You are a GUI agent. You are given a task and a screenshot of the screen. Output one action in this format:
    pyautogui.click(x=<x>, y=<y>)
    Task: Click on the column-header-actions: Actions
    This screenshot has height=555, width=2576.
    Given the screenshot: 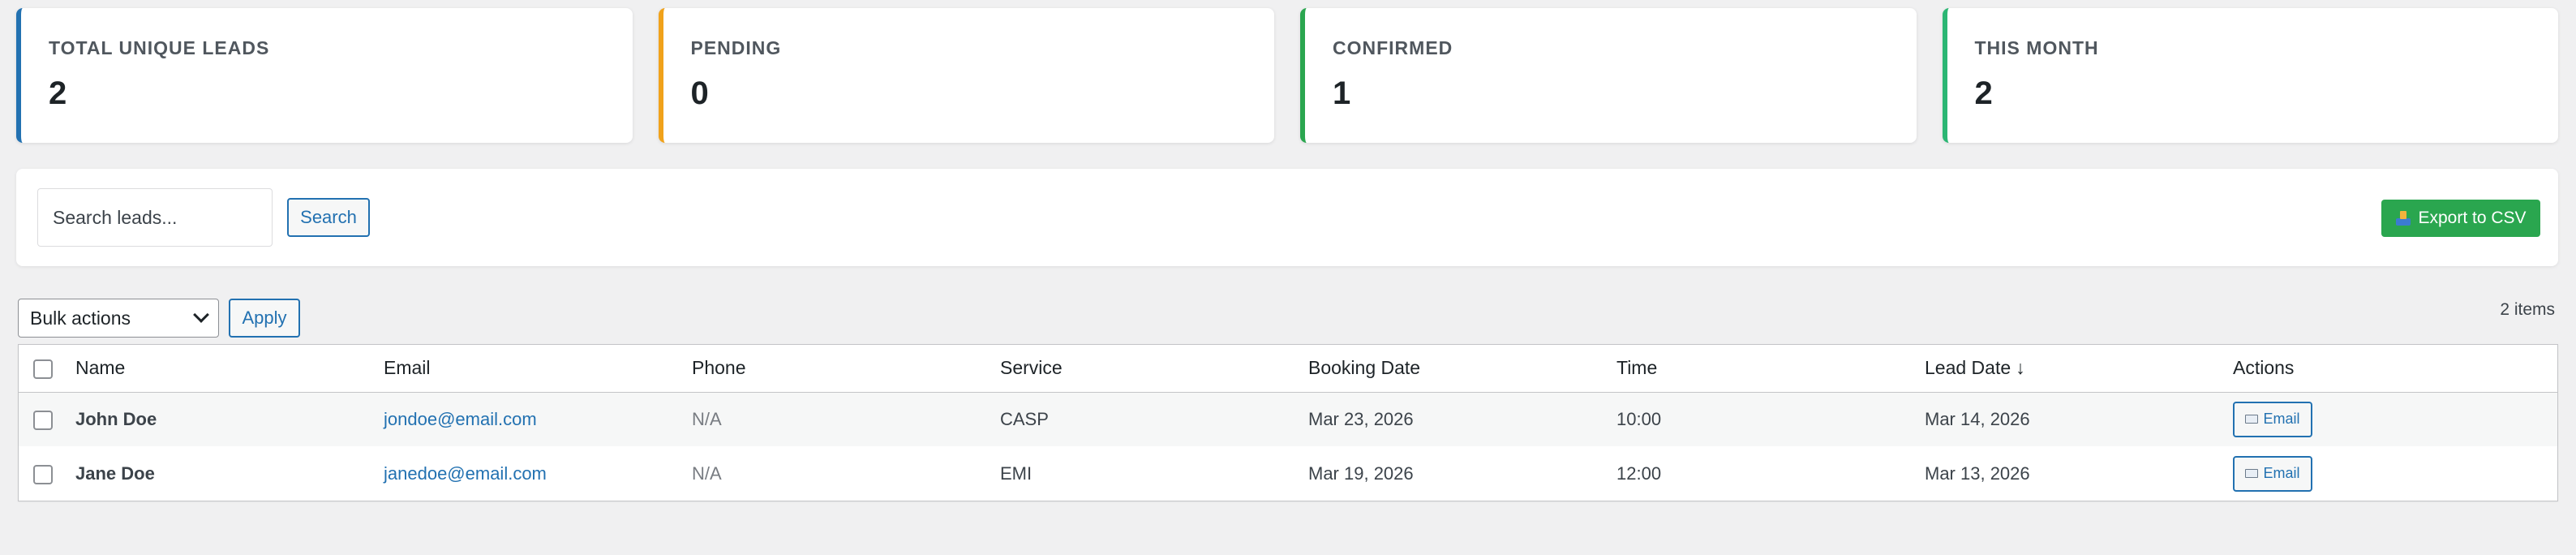 What is the action you would take?
    pyautogui.click(x=2264, y=368)
    